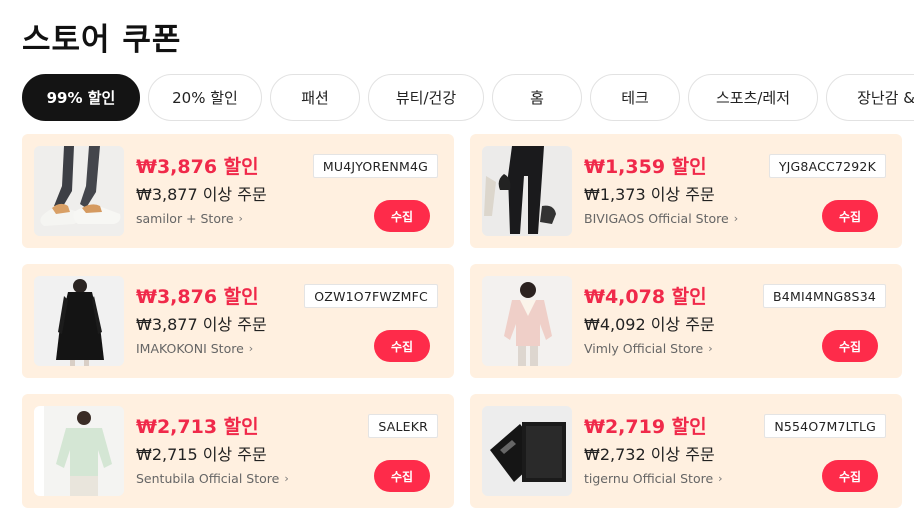  I want to click on minimum-order: ₩1,373 이상 주문, so click(649, 194).